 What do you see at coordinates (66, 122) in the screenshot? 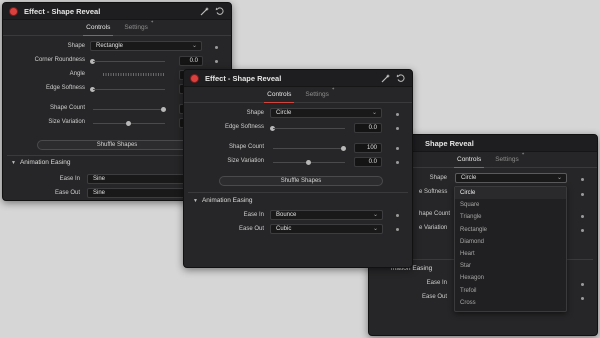
I see `size-variation-label: Size Variation` at bounding box center [66, 122].